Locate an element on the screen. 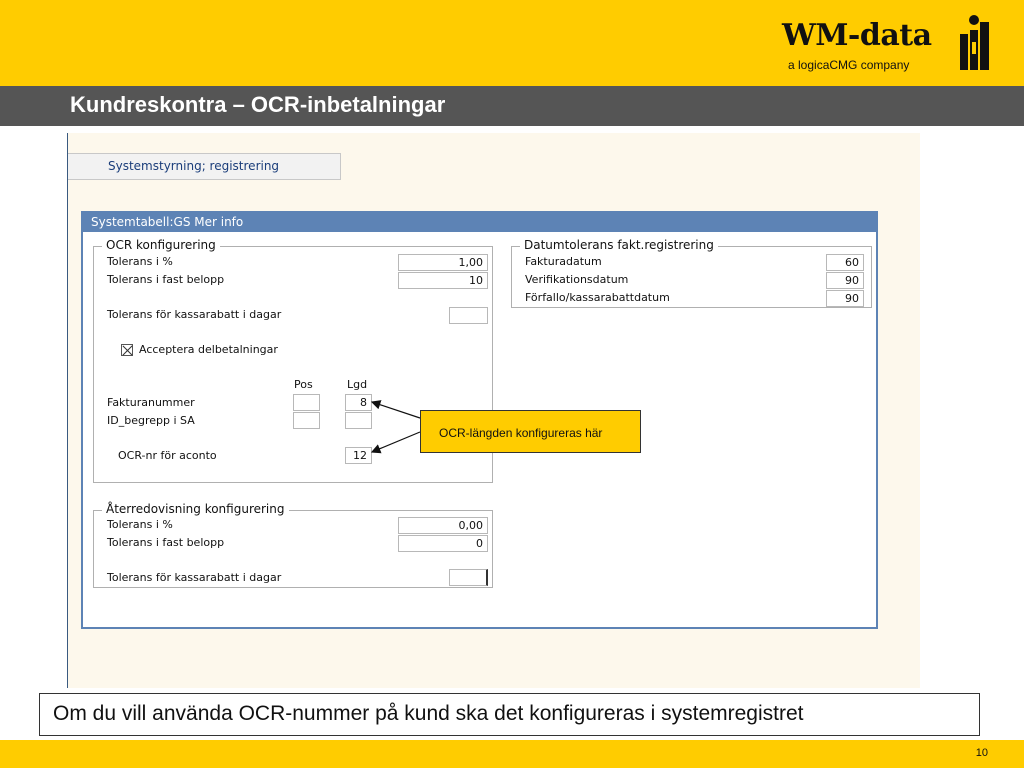 The width and height of the screenshot is (1024, 768). ater-tolerans-belopp-label: Tolerans i fast belopp is located at coordinates (166, 542).